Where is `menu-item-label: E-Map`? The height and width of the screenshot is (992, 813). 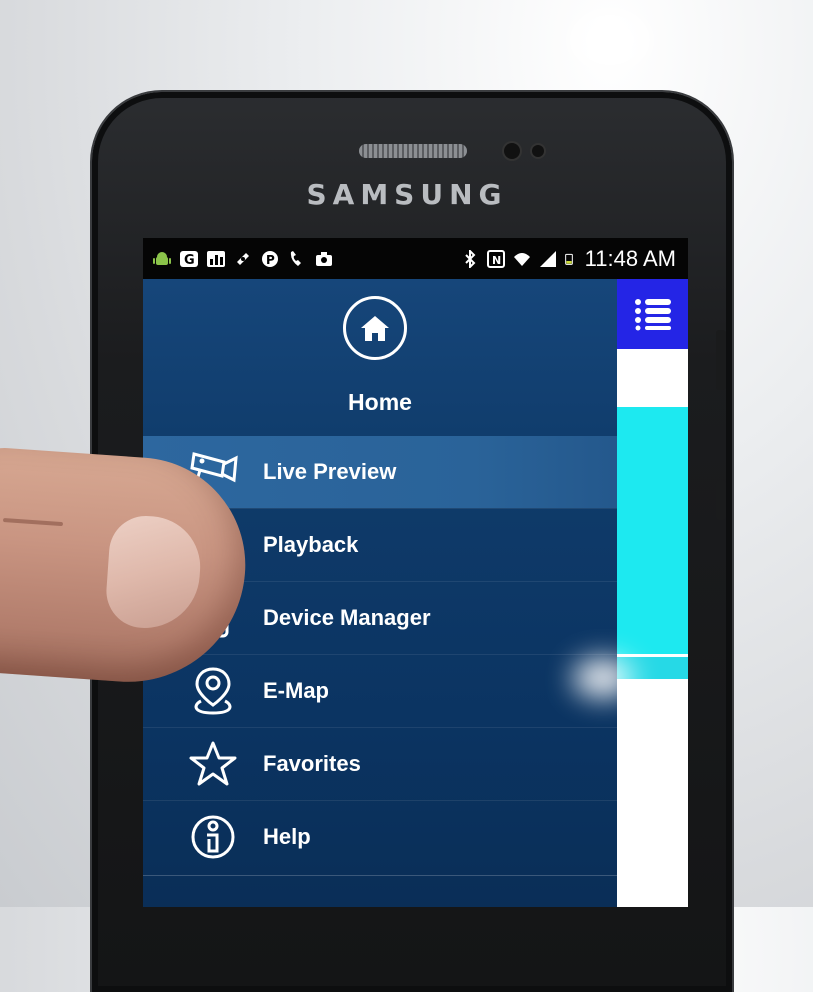 menu-item-label: E-Map is located at coordinates (296, 690).